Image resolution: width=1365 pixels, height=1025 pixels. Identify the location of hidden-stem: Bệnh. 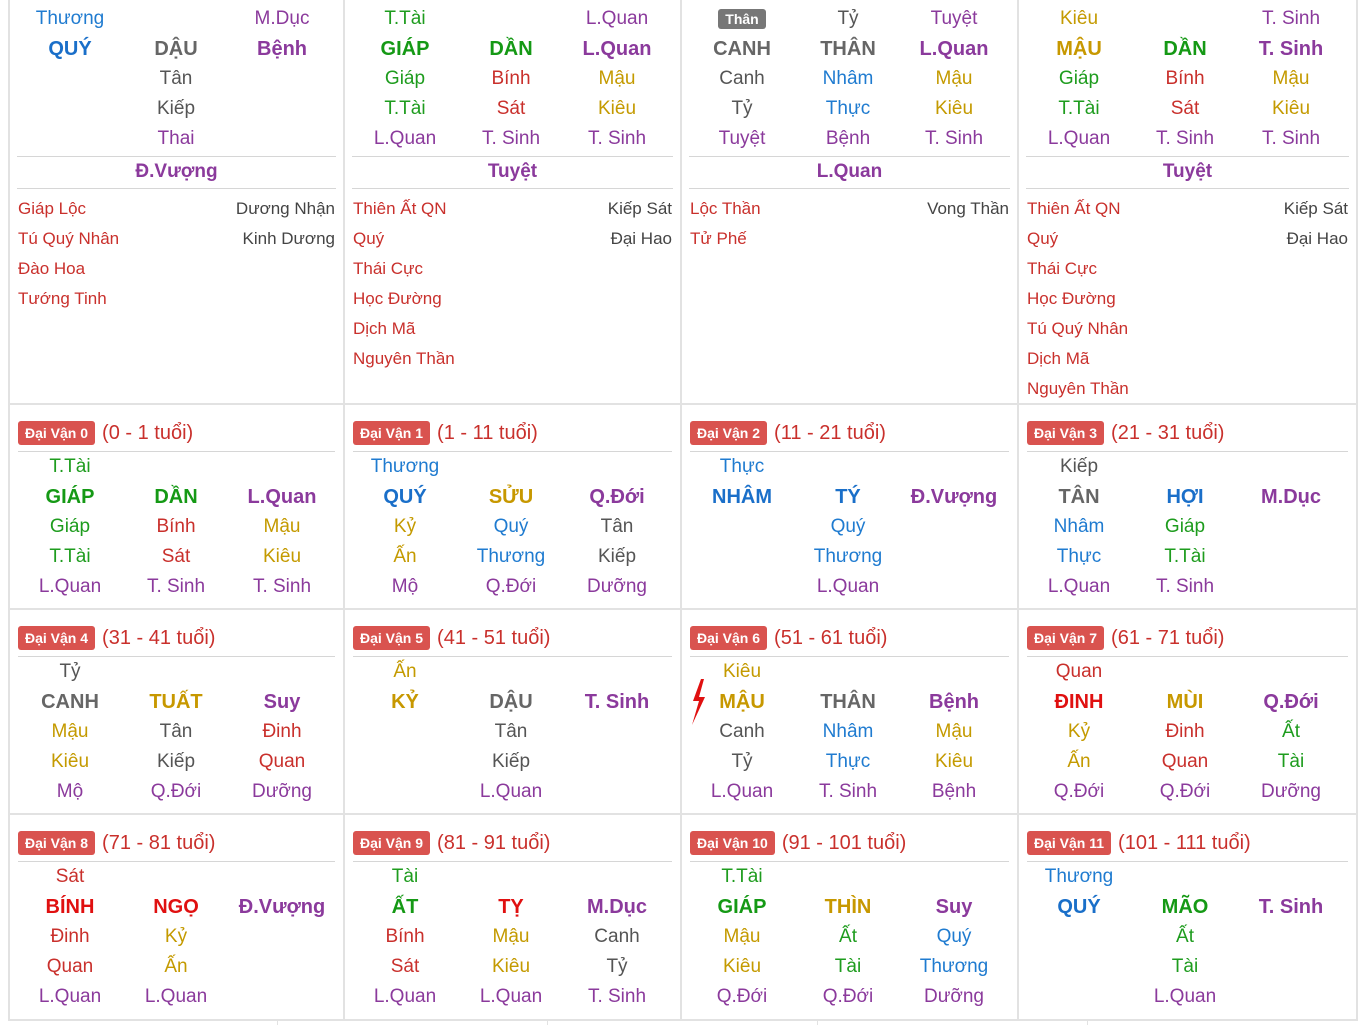
(954, 791).